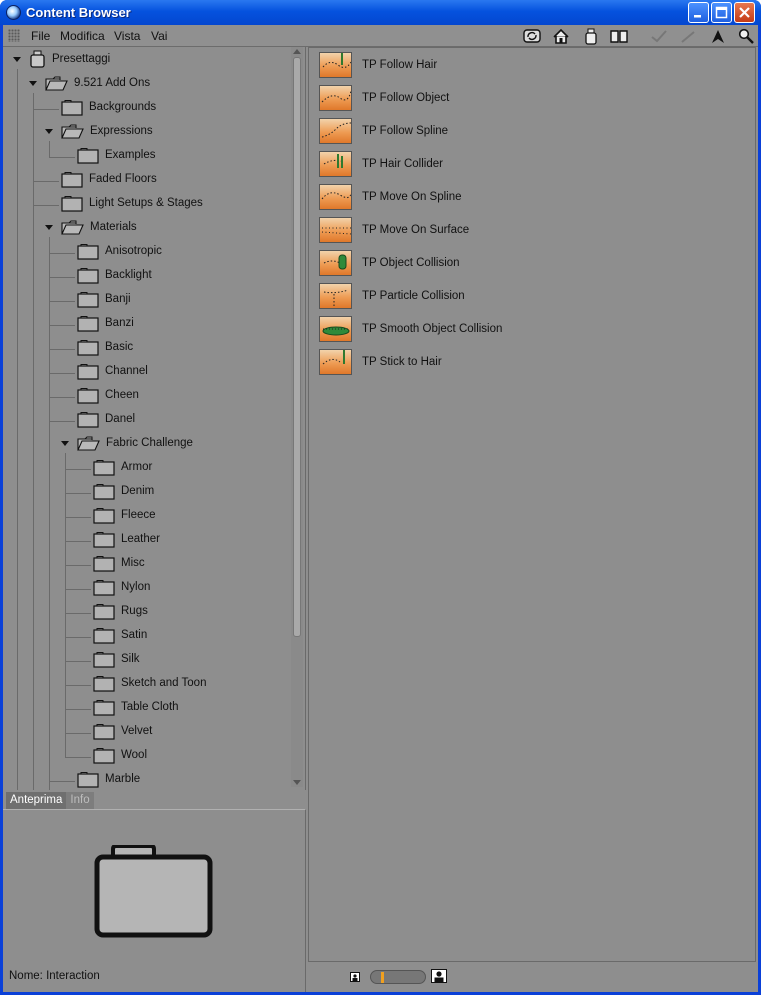 Image resolution: width=761 pixels, height=995 pixels. I want to click on zoom-slider-knob, so click(382, 977).